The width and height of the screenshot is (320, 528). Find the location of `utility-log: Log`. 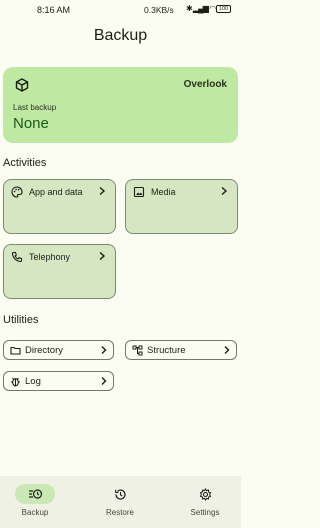

utility-log: Log is located at coordinates (58, 381).